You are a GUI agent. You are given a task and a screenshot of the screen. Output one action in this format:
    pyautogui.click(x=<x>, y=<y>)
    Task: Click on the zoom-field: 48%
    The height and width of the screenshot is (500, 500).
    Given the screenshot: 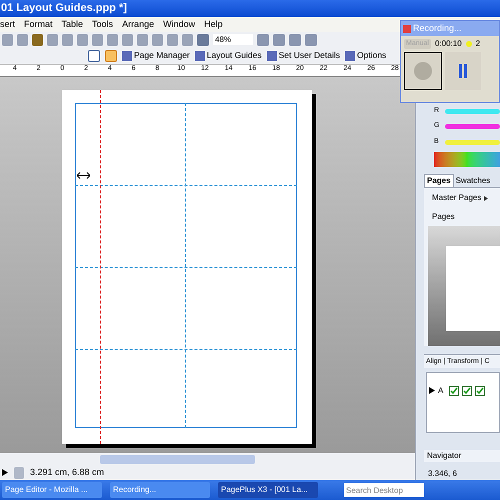 What is the action you would take?
    pyautogui.click(x=233, y=39)
    